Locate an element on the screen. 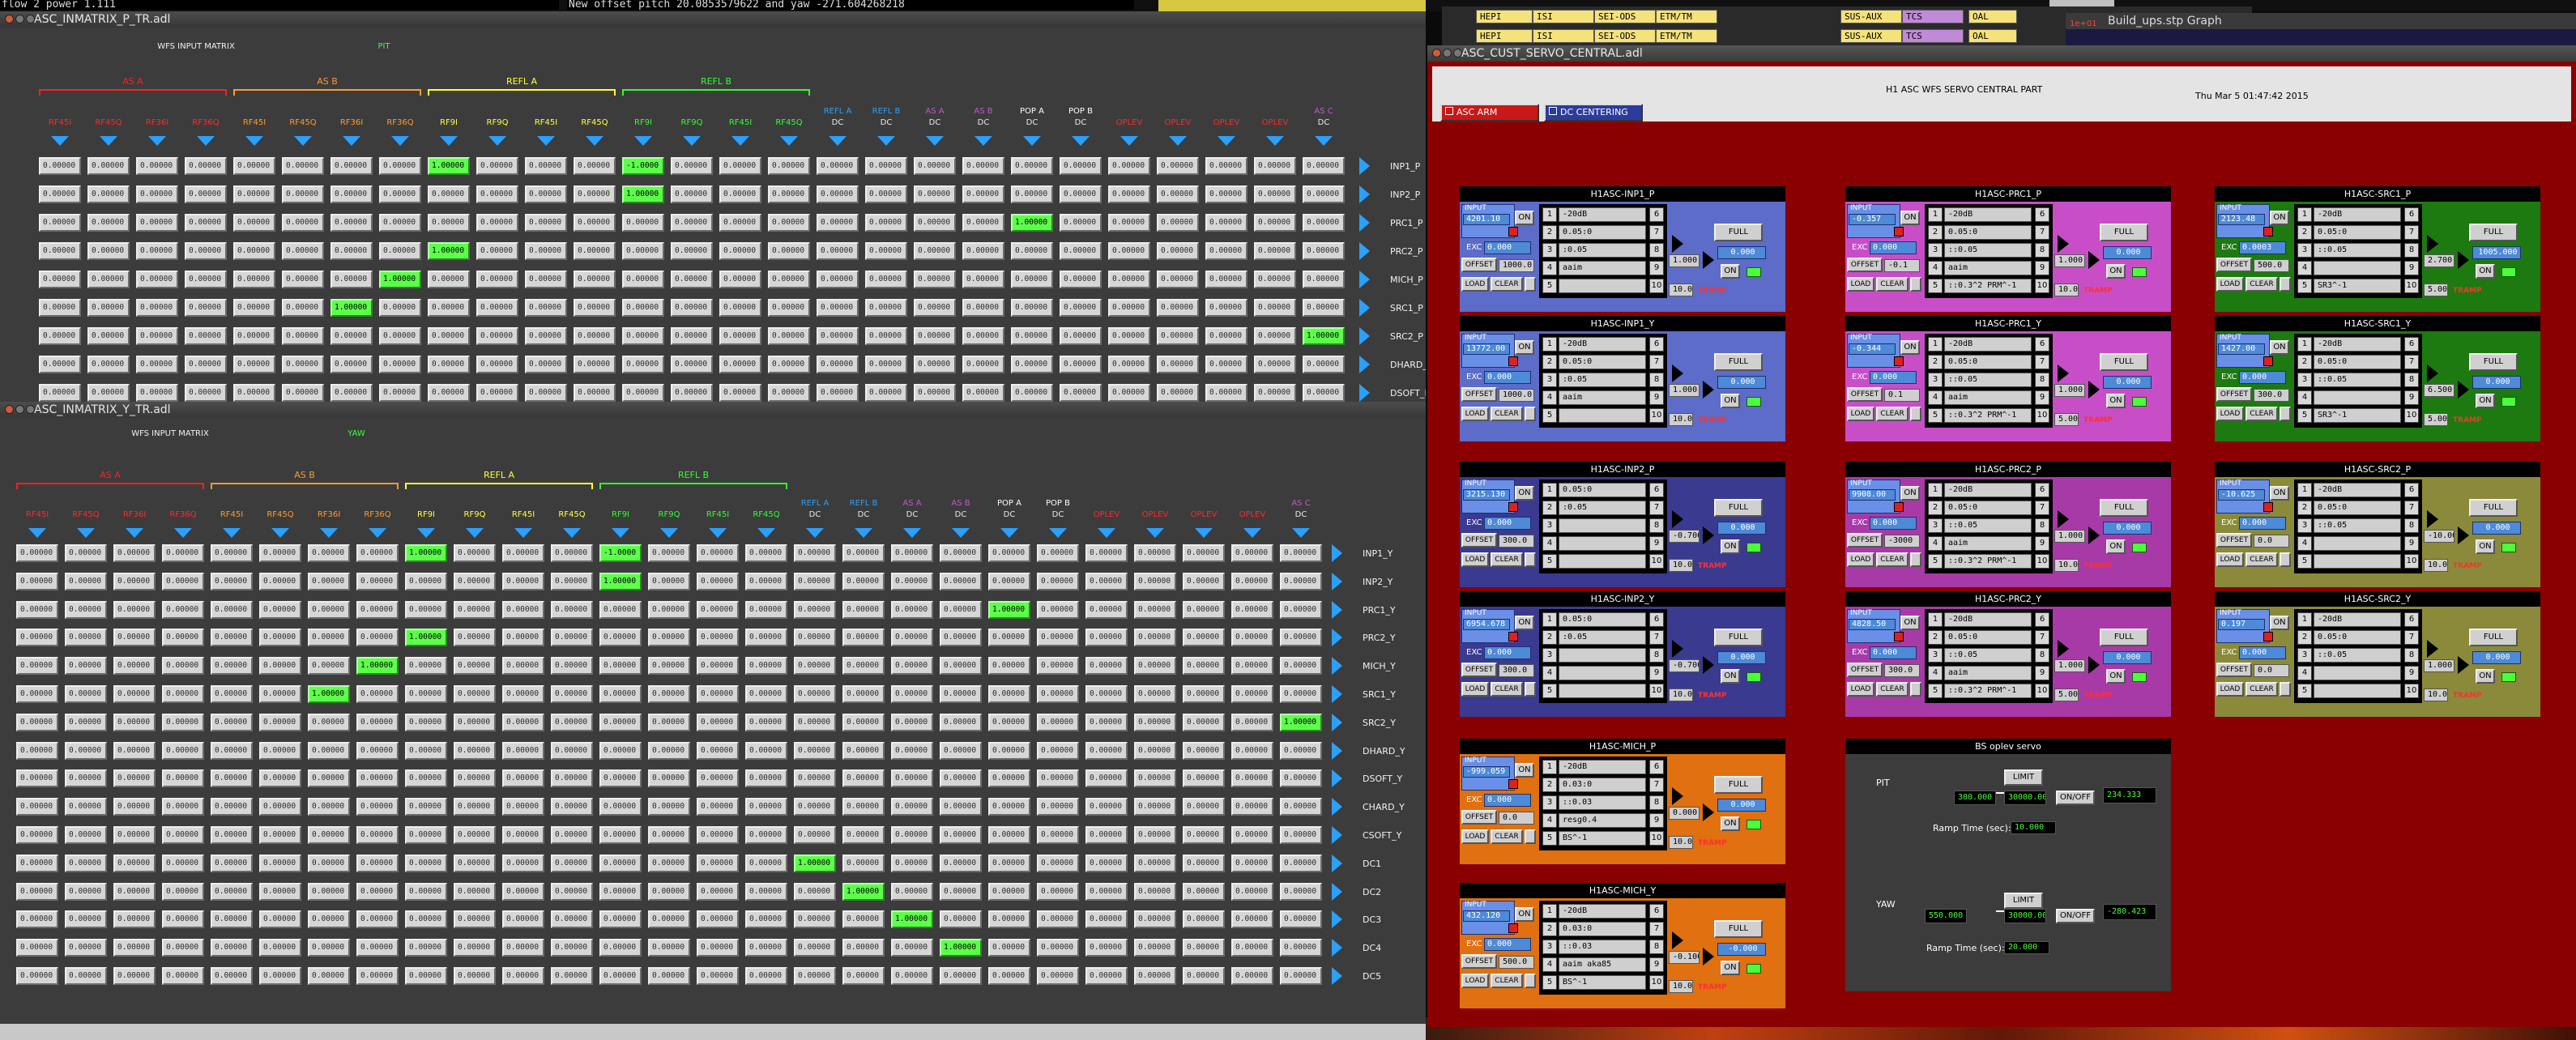  close-icon is located at coordinates (1437, 53).